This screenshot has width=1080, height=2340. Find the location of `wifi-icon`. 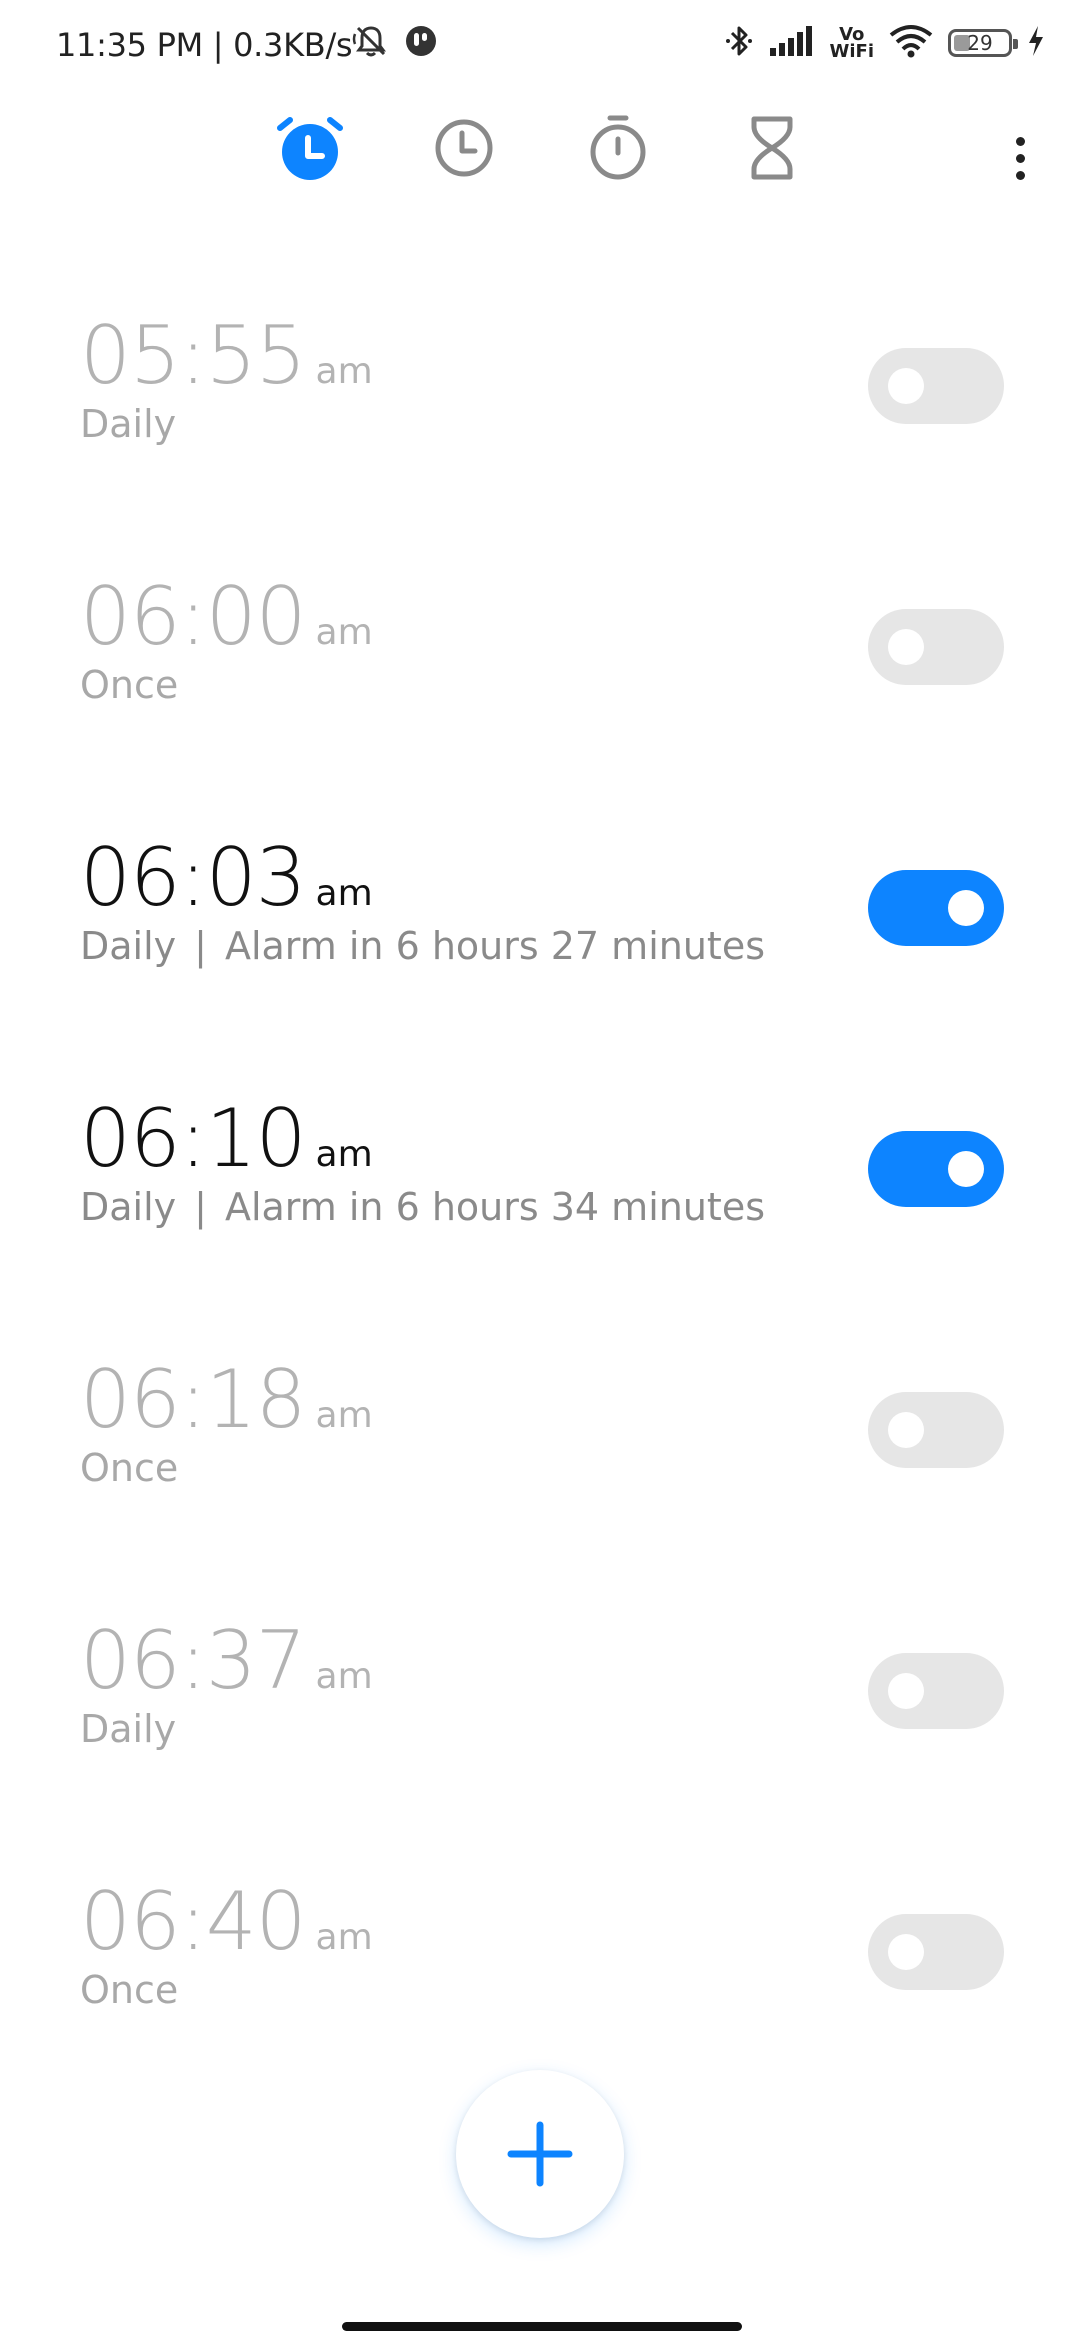

wifi-icon is located at coordinates (911, 43).